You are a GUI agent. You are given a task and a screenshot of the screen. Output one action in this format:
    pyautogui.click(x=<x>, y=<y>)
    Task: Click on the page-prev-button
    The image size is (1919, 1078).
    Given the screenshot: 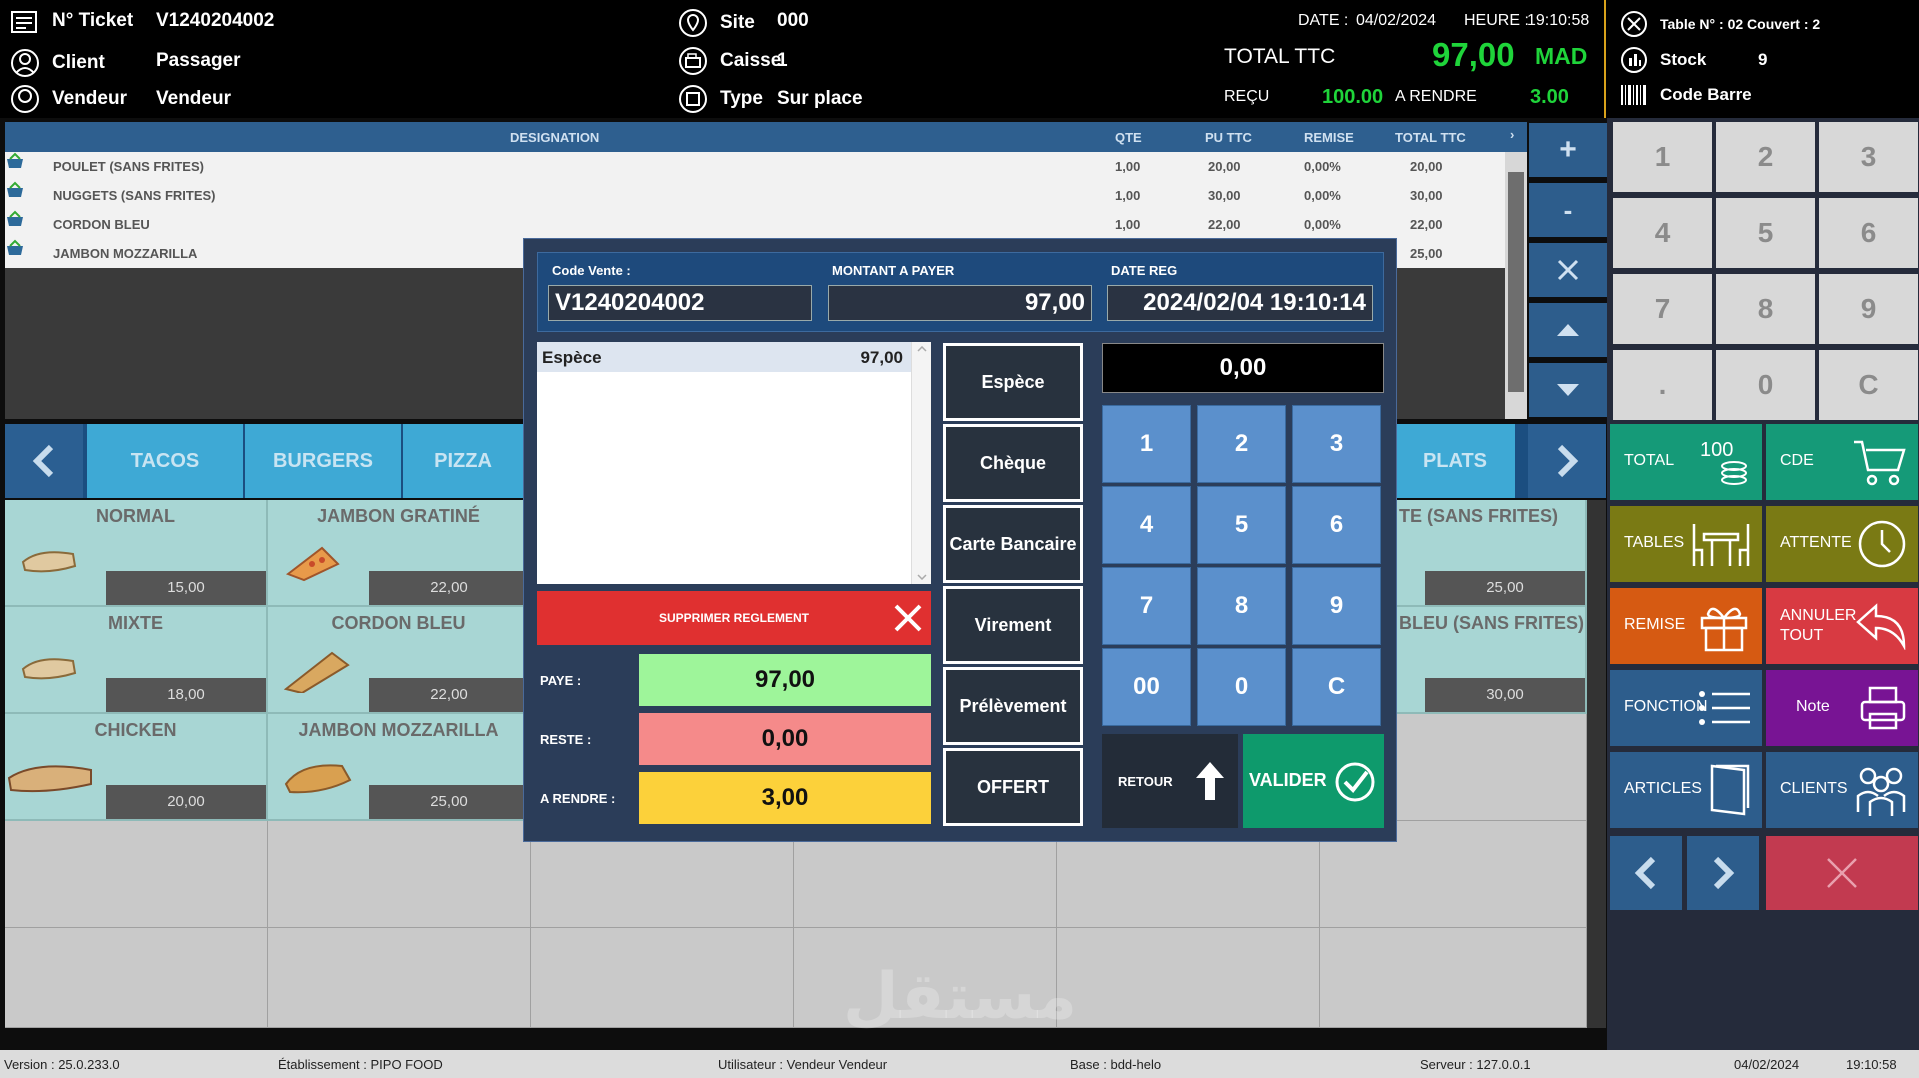 What is the action you would take?
    pyautogui.click(x=1646, y=873)
    